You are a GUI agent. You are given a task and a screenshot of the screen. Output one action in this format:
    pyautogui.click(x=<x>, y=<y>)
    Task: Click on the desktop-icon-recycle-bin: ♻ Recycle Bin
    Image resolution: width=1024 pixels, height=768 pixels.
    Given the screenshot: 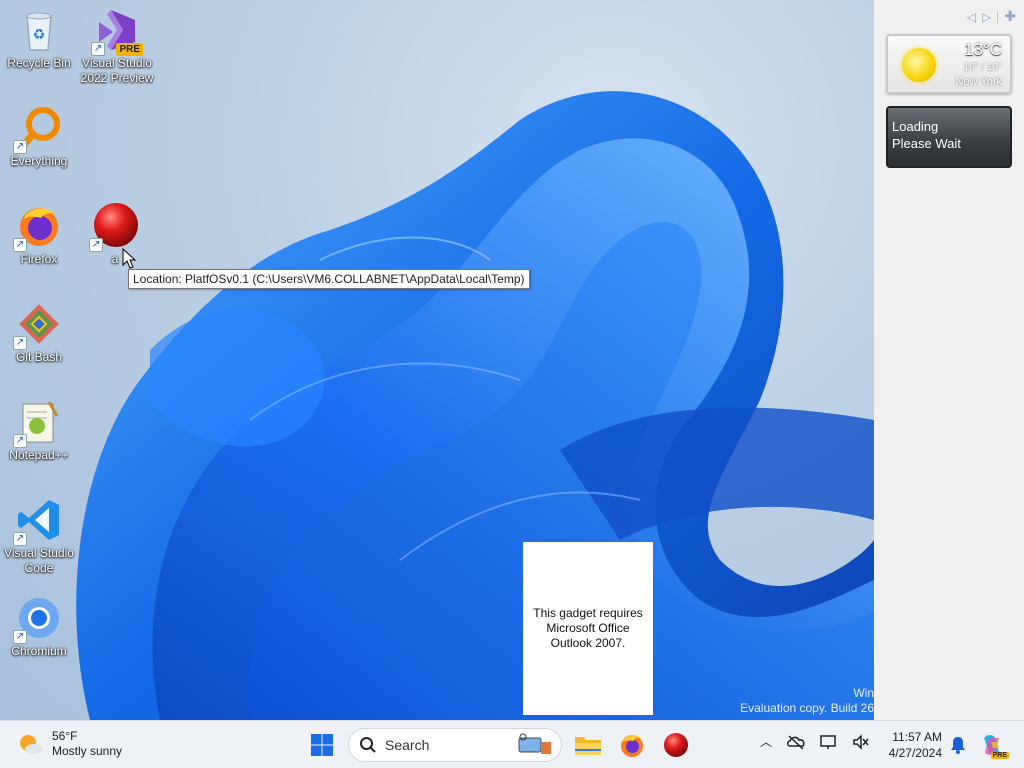 What is the action you would take?
    pyautogui.click(x=39, y=38)
    